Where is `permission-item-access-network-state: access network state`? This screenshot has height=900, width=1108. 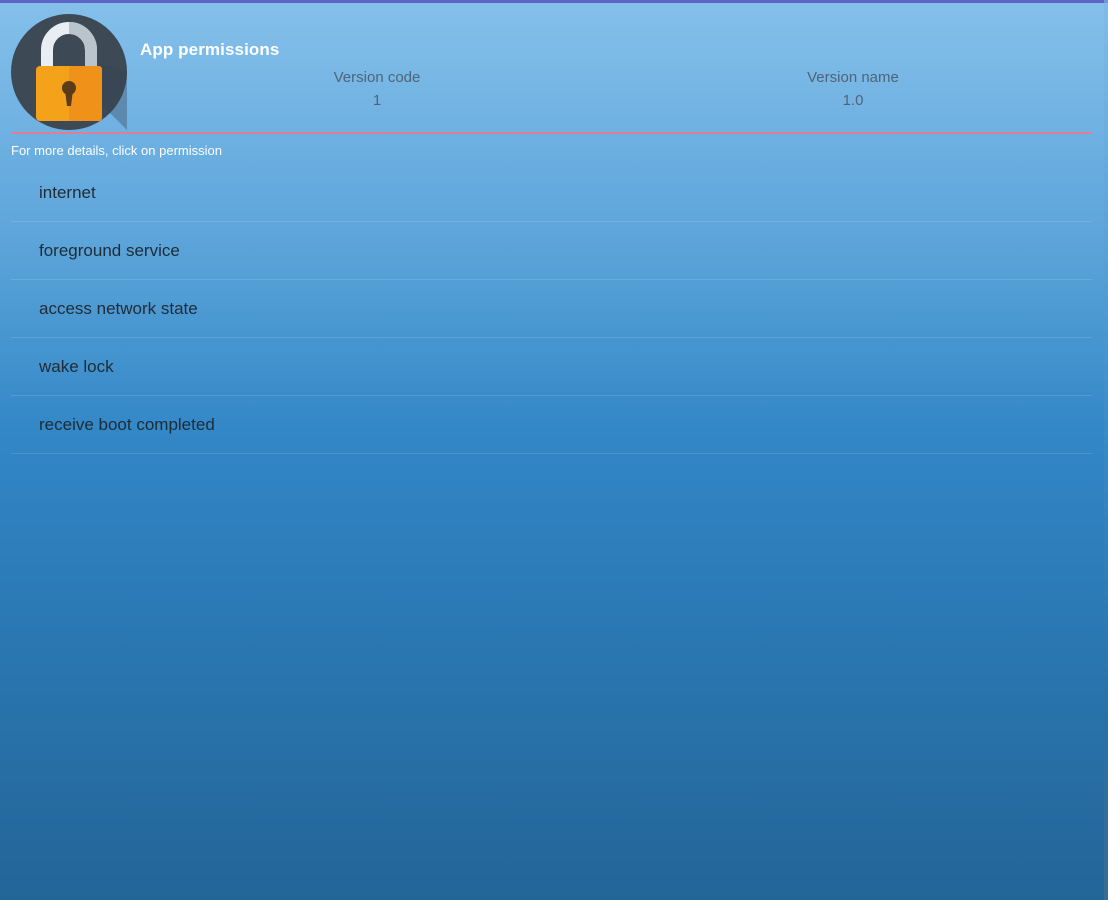 permission-item-access-network-state: access network state is located at coordinates (551, 309).